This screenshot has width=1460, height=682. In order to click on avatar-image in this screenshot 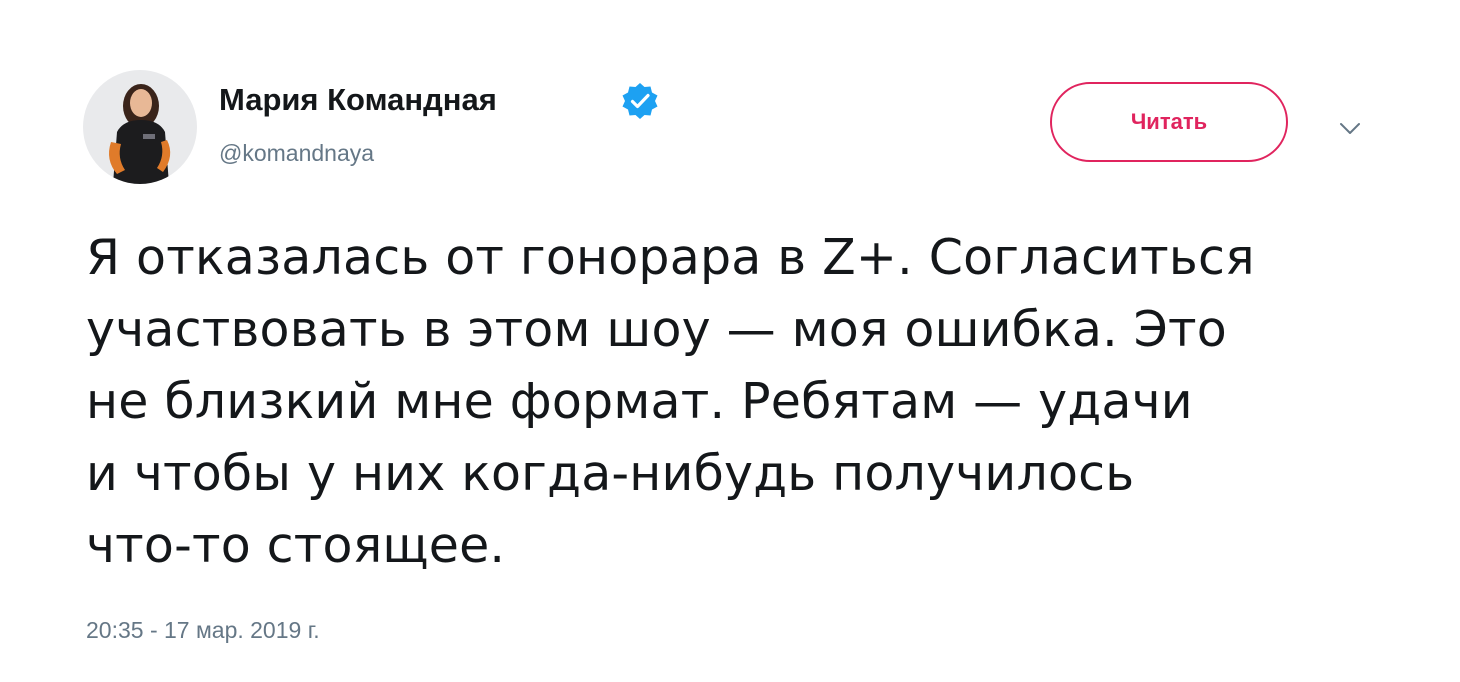, I will do `click(140, 127)`.